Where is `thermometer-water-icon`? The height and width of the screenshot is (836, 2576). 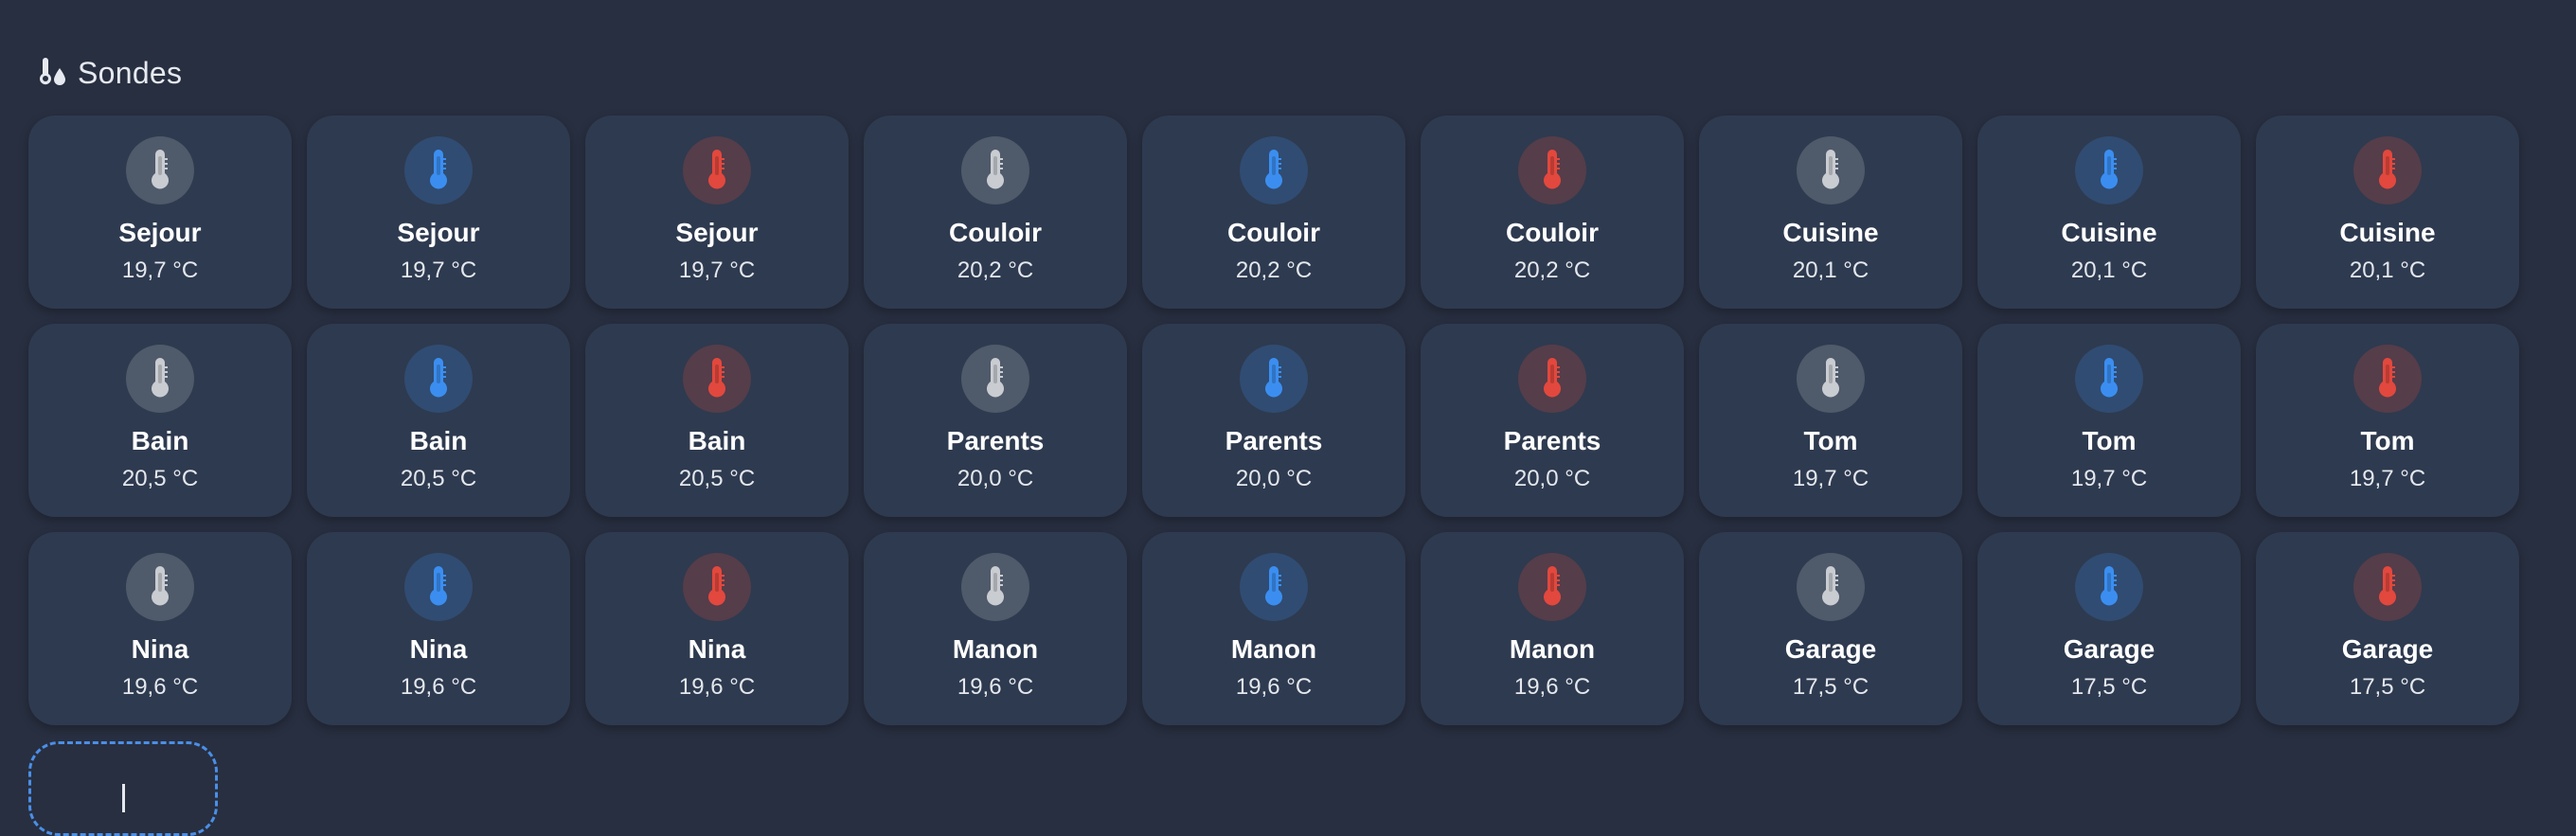
thermometer-water-icon is located at coordinates (52, 73).